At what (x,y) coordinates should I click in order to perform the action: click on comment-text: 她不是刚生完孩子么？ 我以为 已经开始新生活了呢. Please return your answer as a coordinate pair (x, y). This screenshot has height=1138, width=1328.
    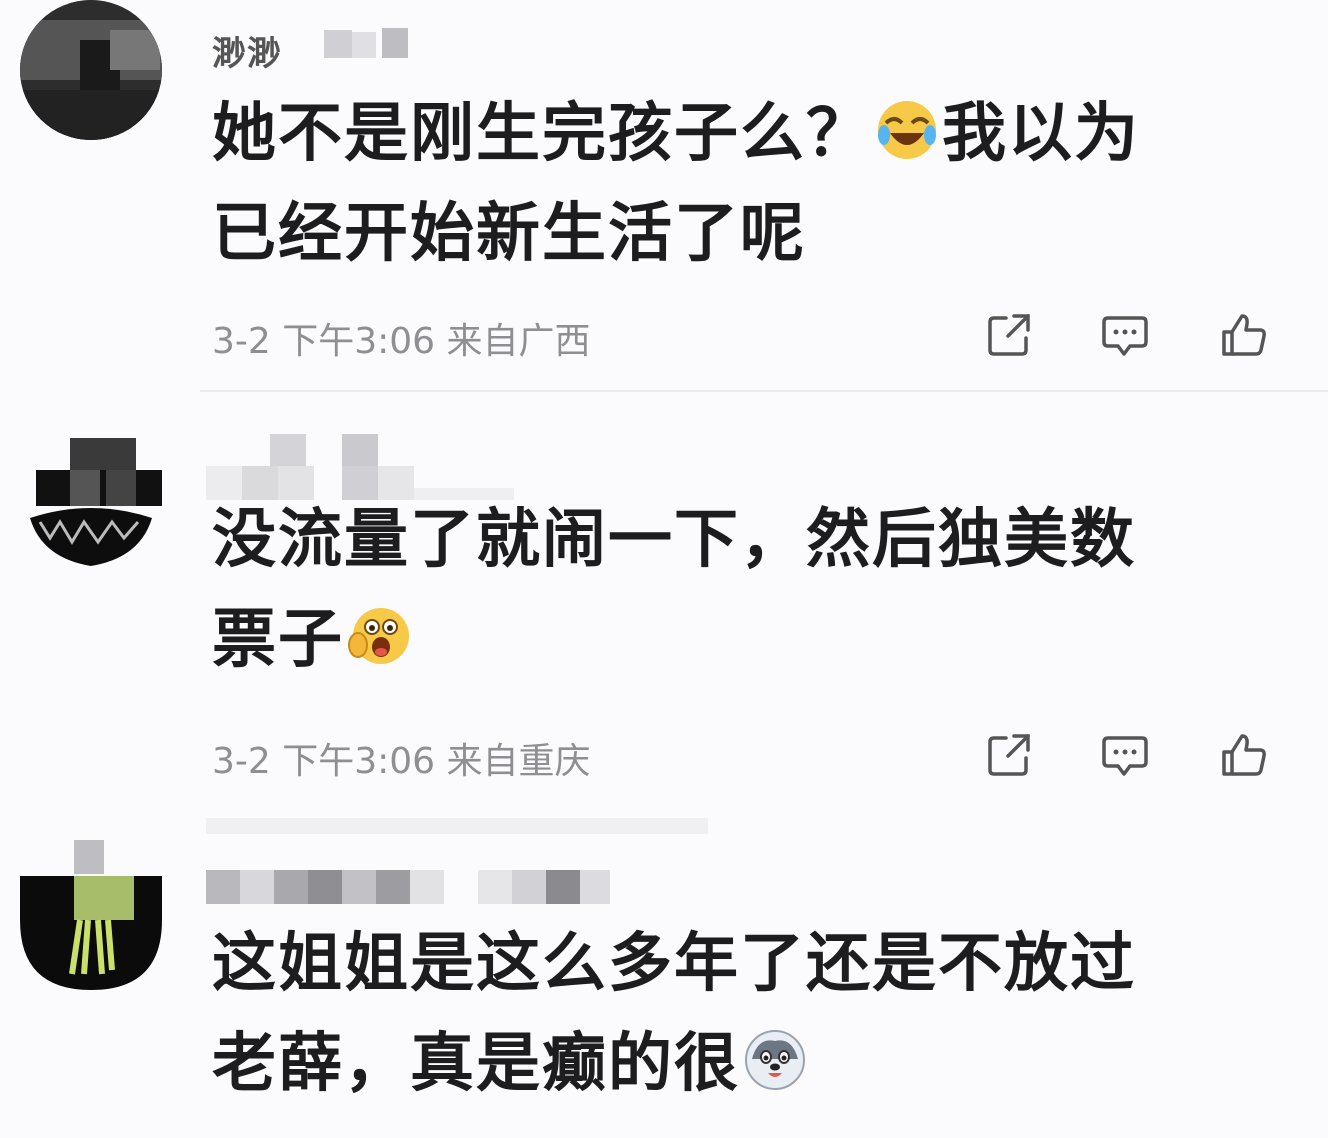
    Looking at the image, I should click on (752, 184).